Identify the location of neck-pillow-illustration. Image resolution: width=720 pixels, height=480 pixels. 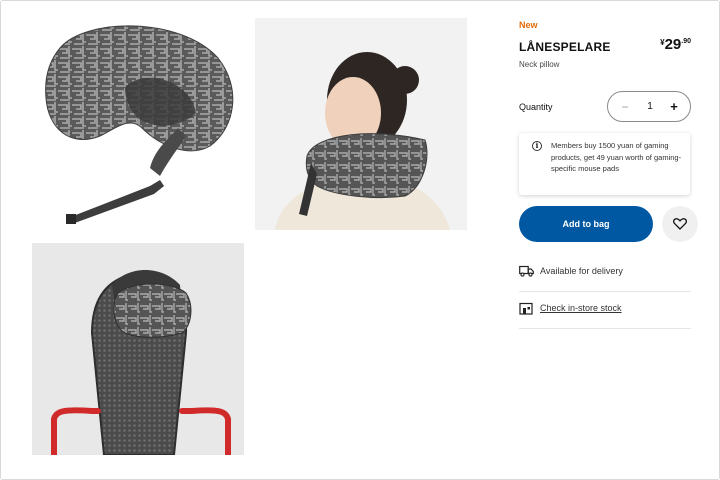
(139, 124).